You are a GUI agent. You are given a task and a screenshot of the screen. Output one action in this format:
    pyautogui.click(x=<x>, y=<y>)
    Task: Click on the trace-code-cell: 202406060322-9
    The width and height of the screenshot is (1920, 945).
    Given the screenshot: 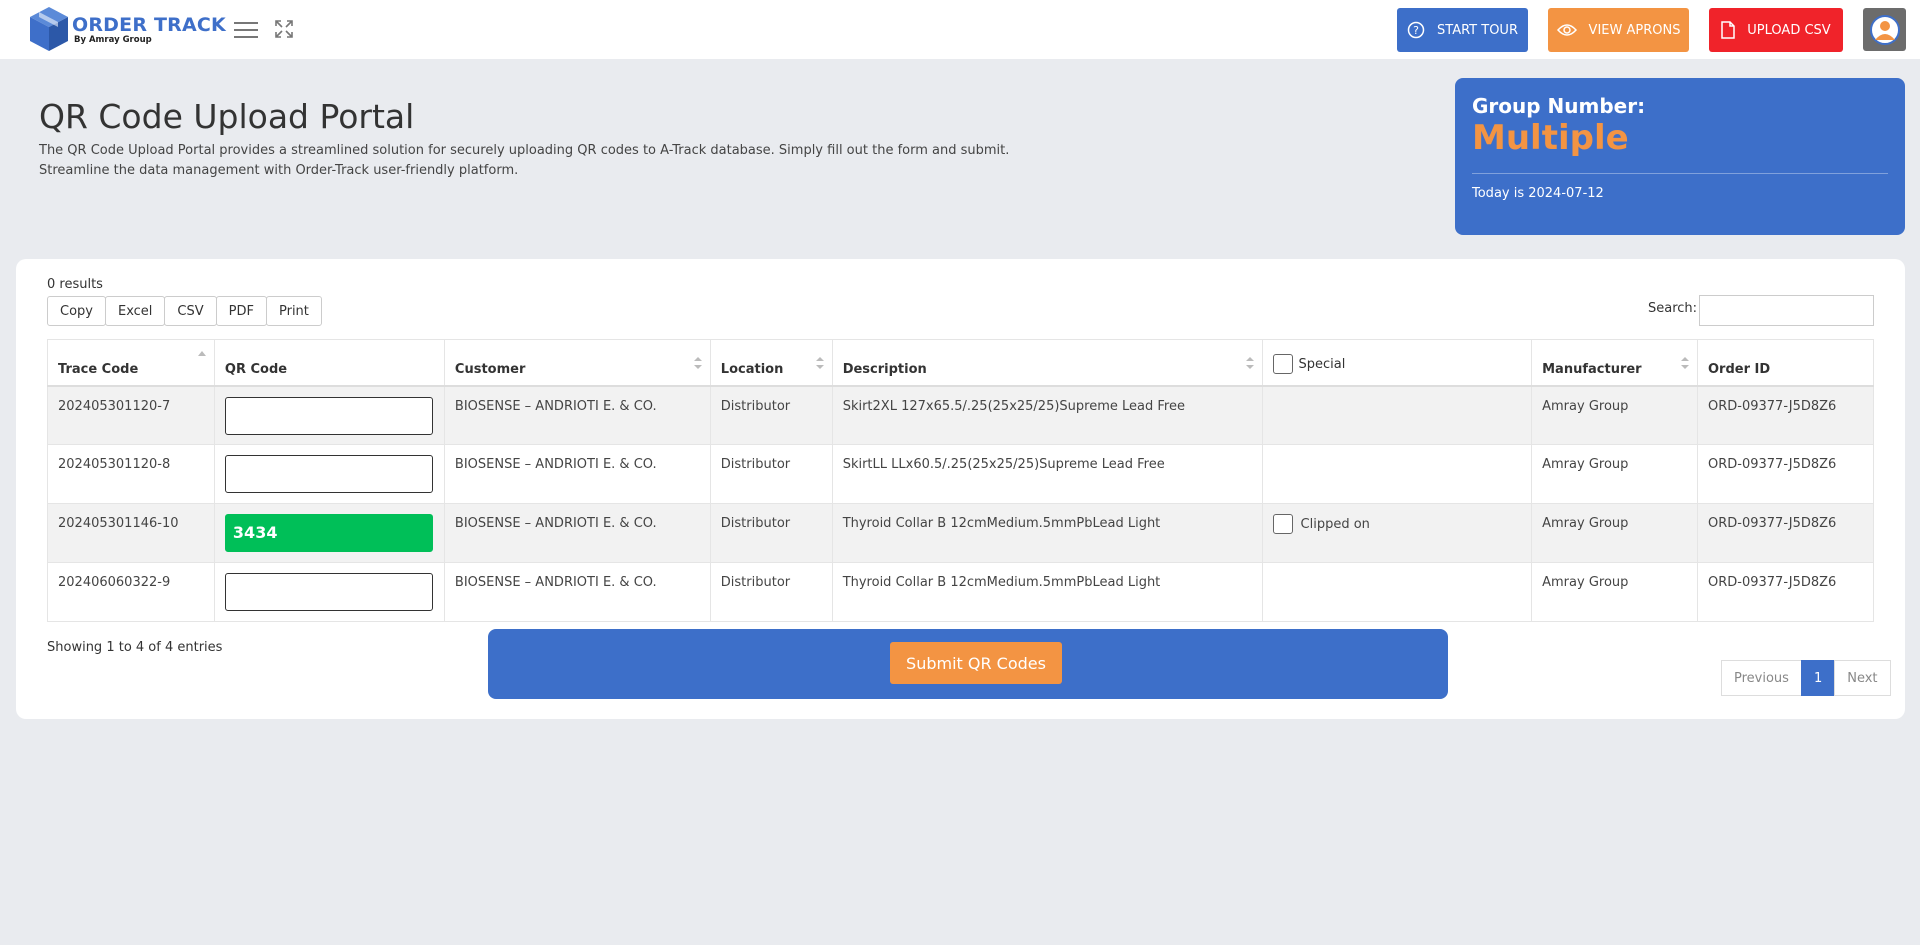 What is the action you would take?
    pyautogui.click(x=131, y=592)
    